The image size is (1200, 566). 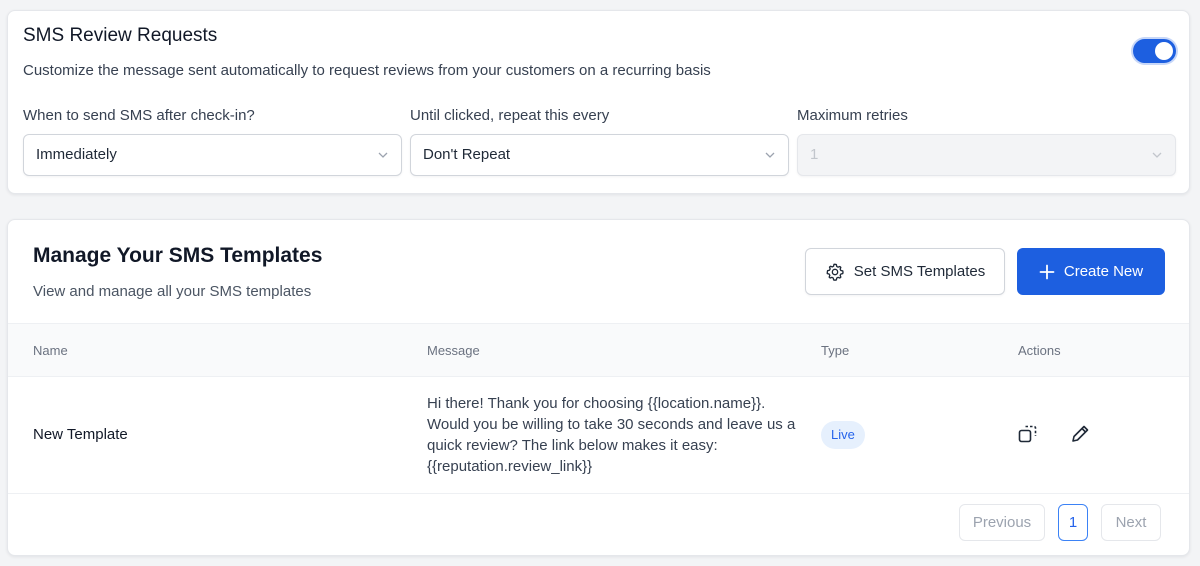 What do you see at coordinates (1073, 522) in the screenshot?
I see `pagination-page-1: 1` at bounding box center [1073, 522].